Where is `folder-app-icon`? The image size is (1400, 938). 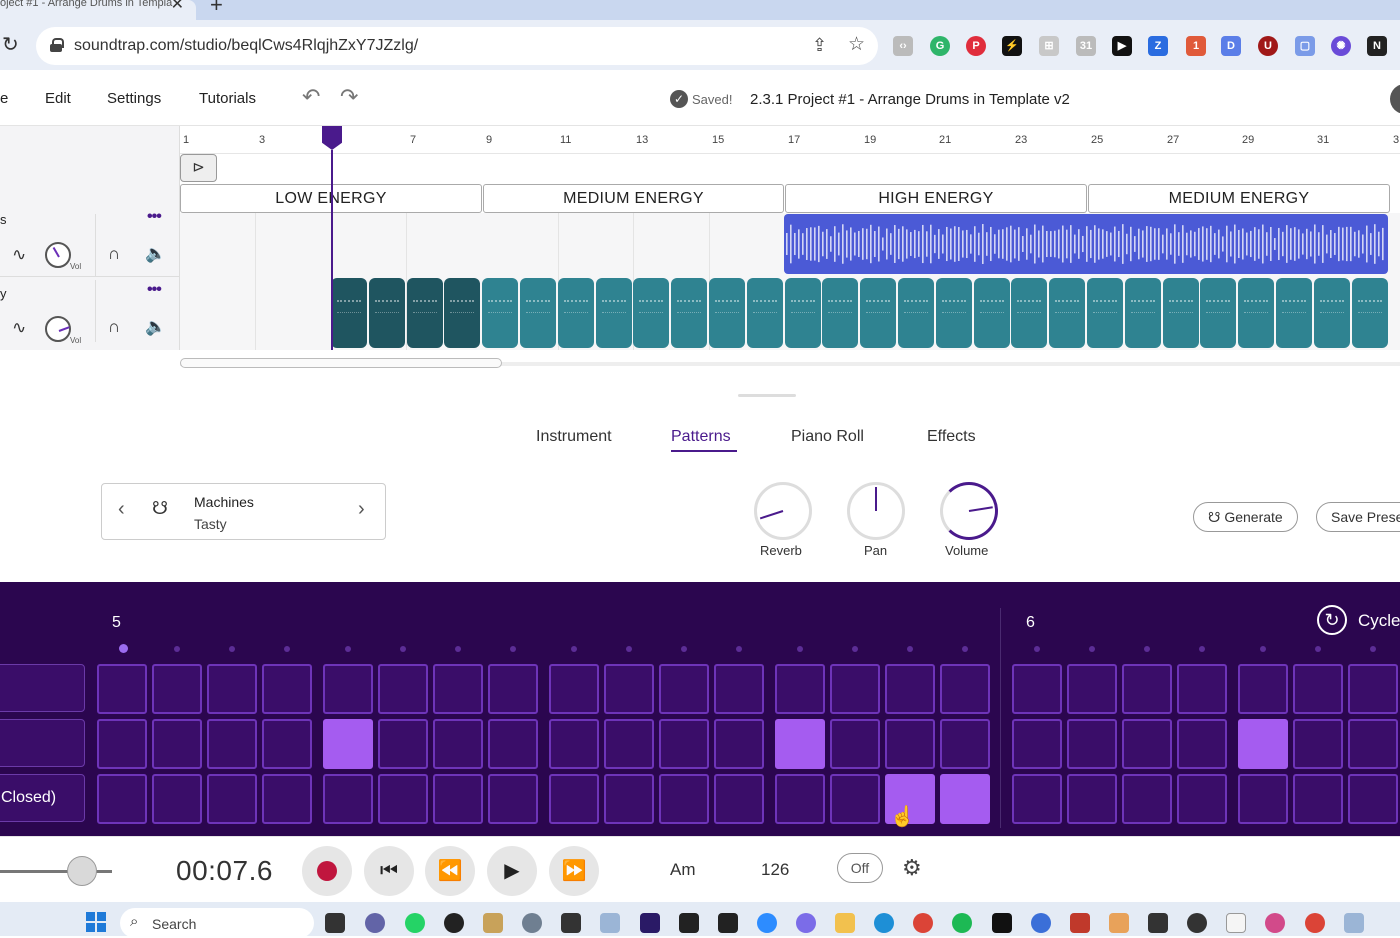
folder-app-icon is located at coordinates (845, 923).